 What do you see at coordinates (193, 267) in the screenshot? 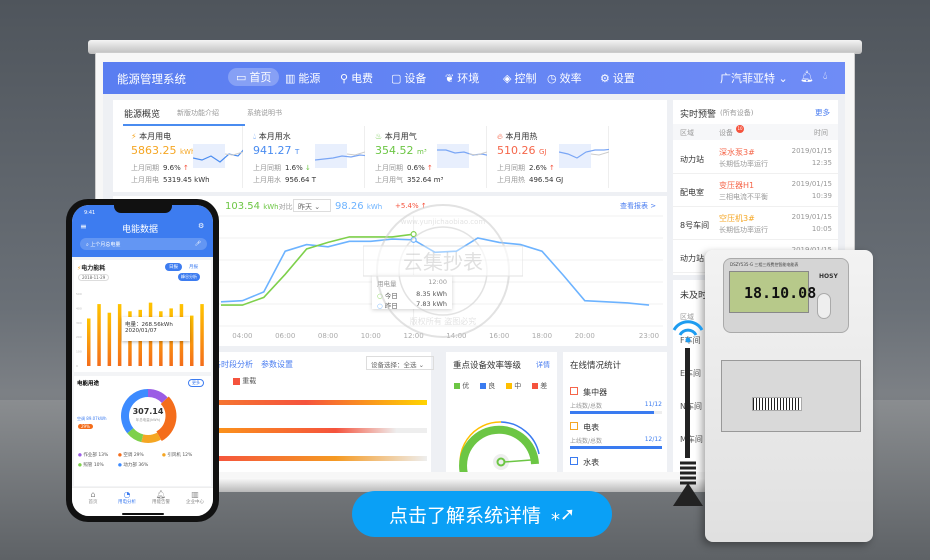
I see `tab-monthly: 月报` at bounding box center [193, 267].